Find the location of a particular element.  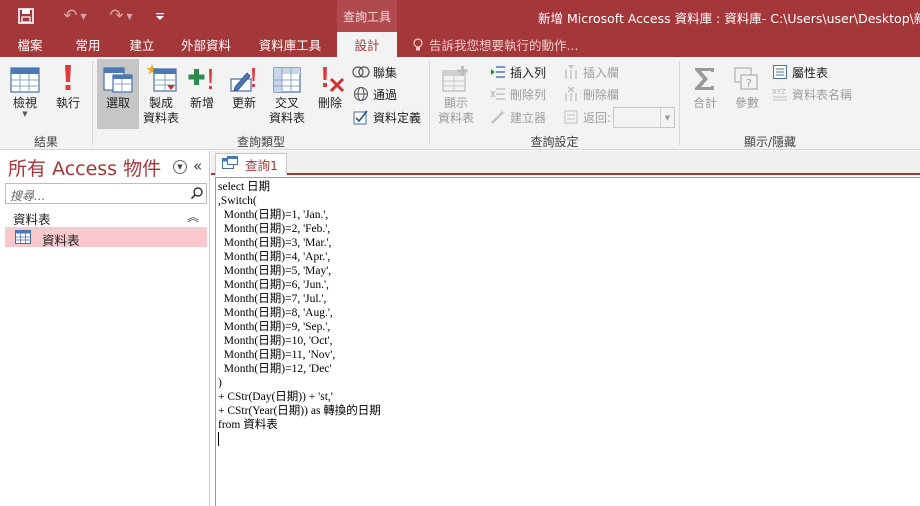

totals-button: 合計 is located at coordinates (705, 94).